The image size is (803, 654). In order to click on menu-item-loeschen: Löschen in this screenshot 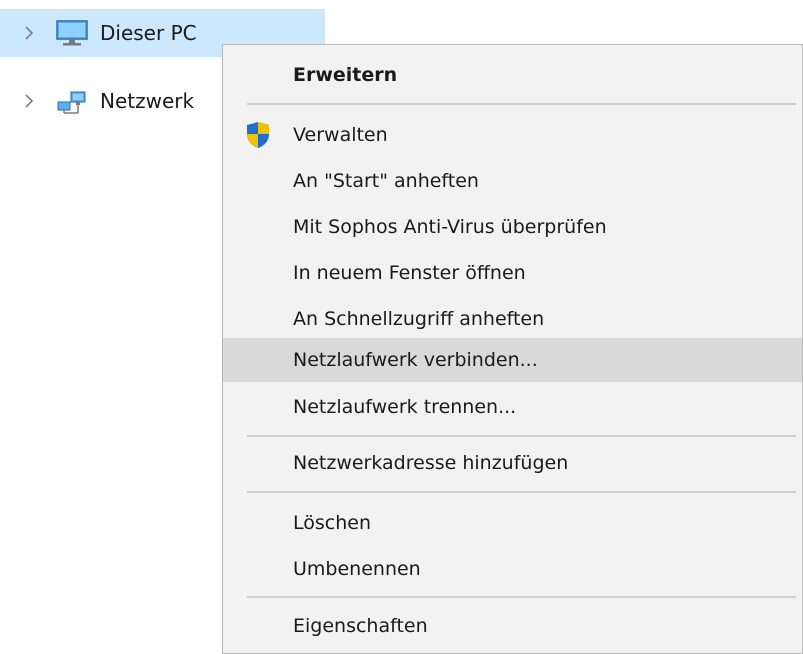, I will do `click(512, 523)`.